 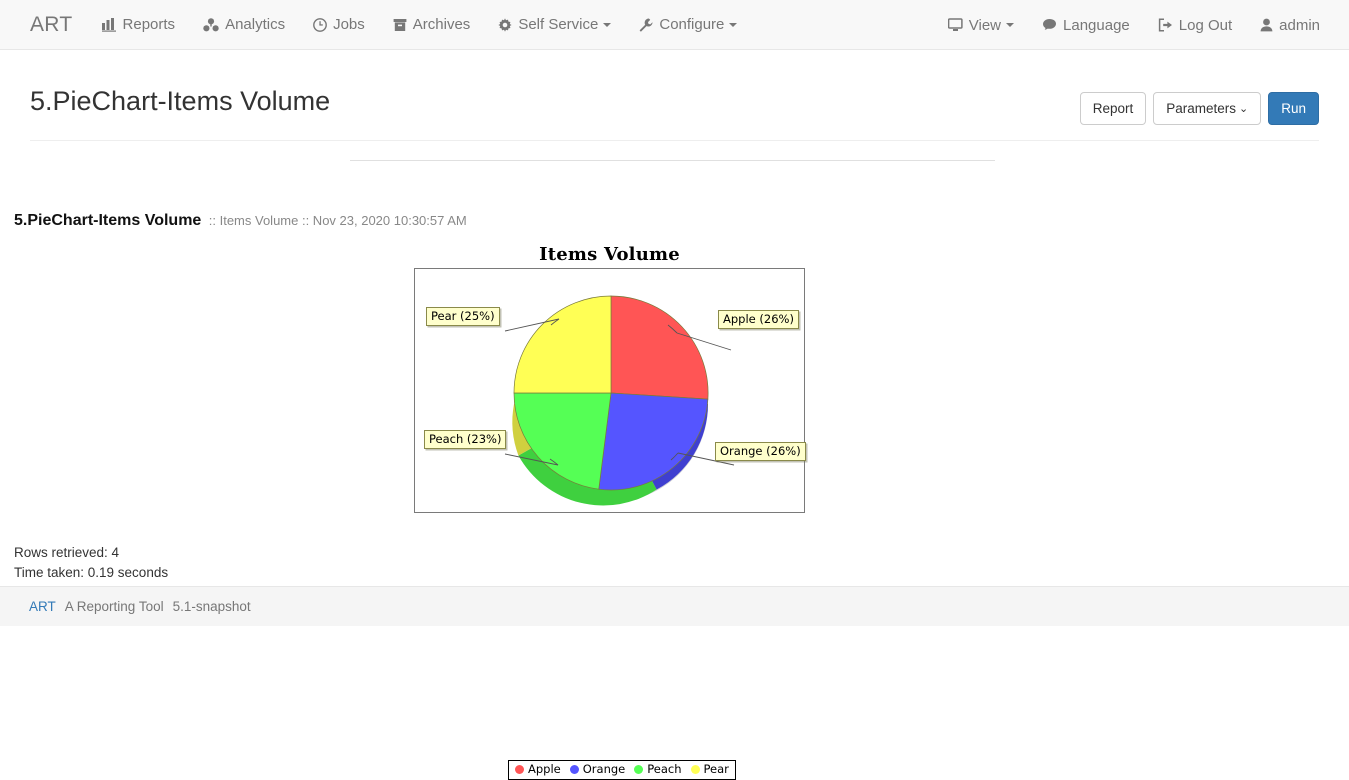 What do you see at coordinates (674, 606) in the screenshot?
I see `page-footer: ART A Reporting Tool 5.1-snapshot` at bounding box center [674, 606].